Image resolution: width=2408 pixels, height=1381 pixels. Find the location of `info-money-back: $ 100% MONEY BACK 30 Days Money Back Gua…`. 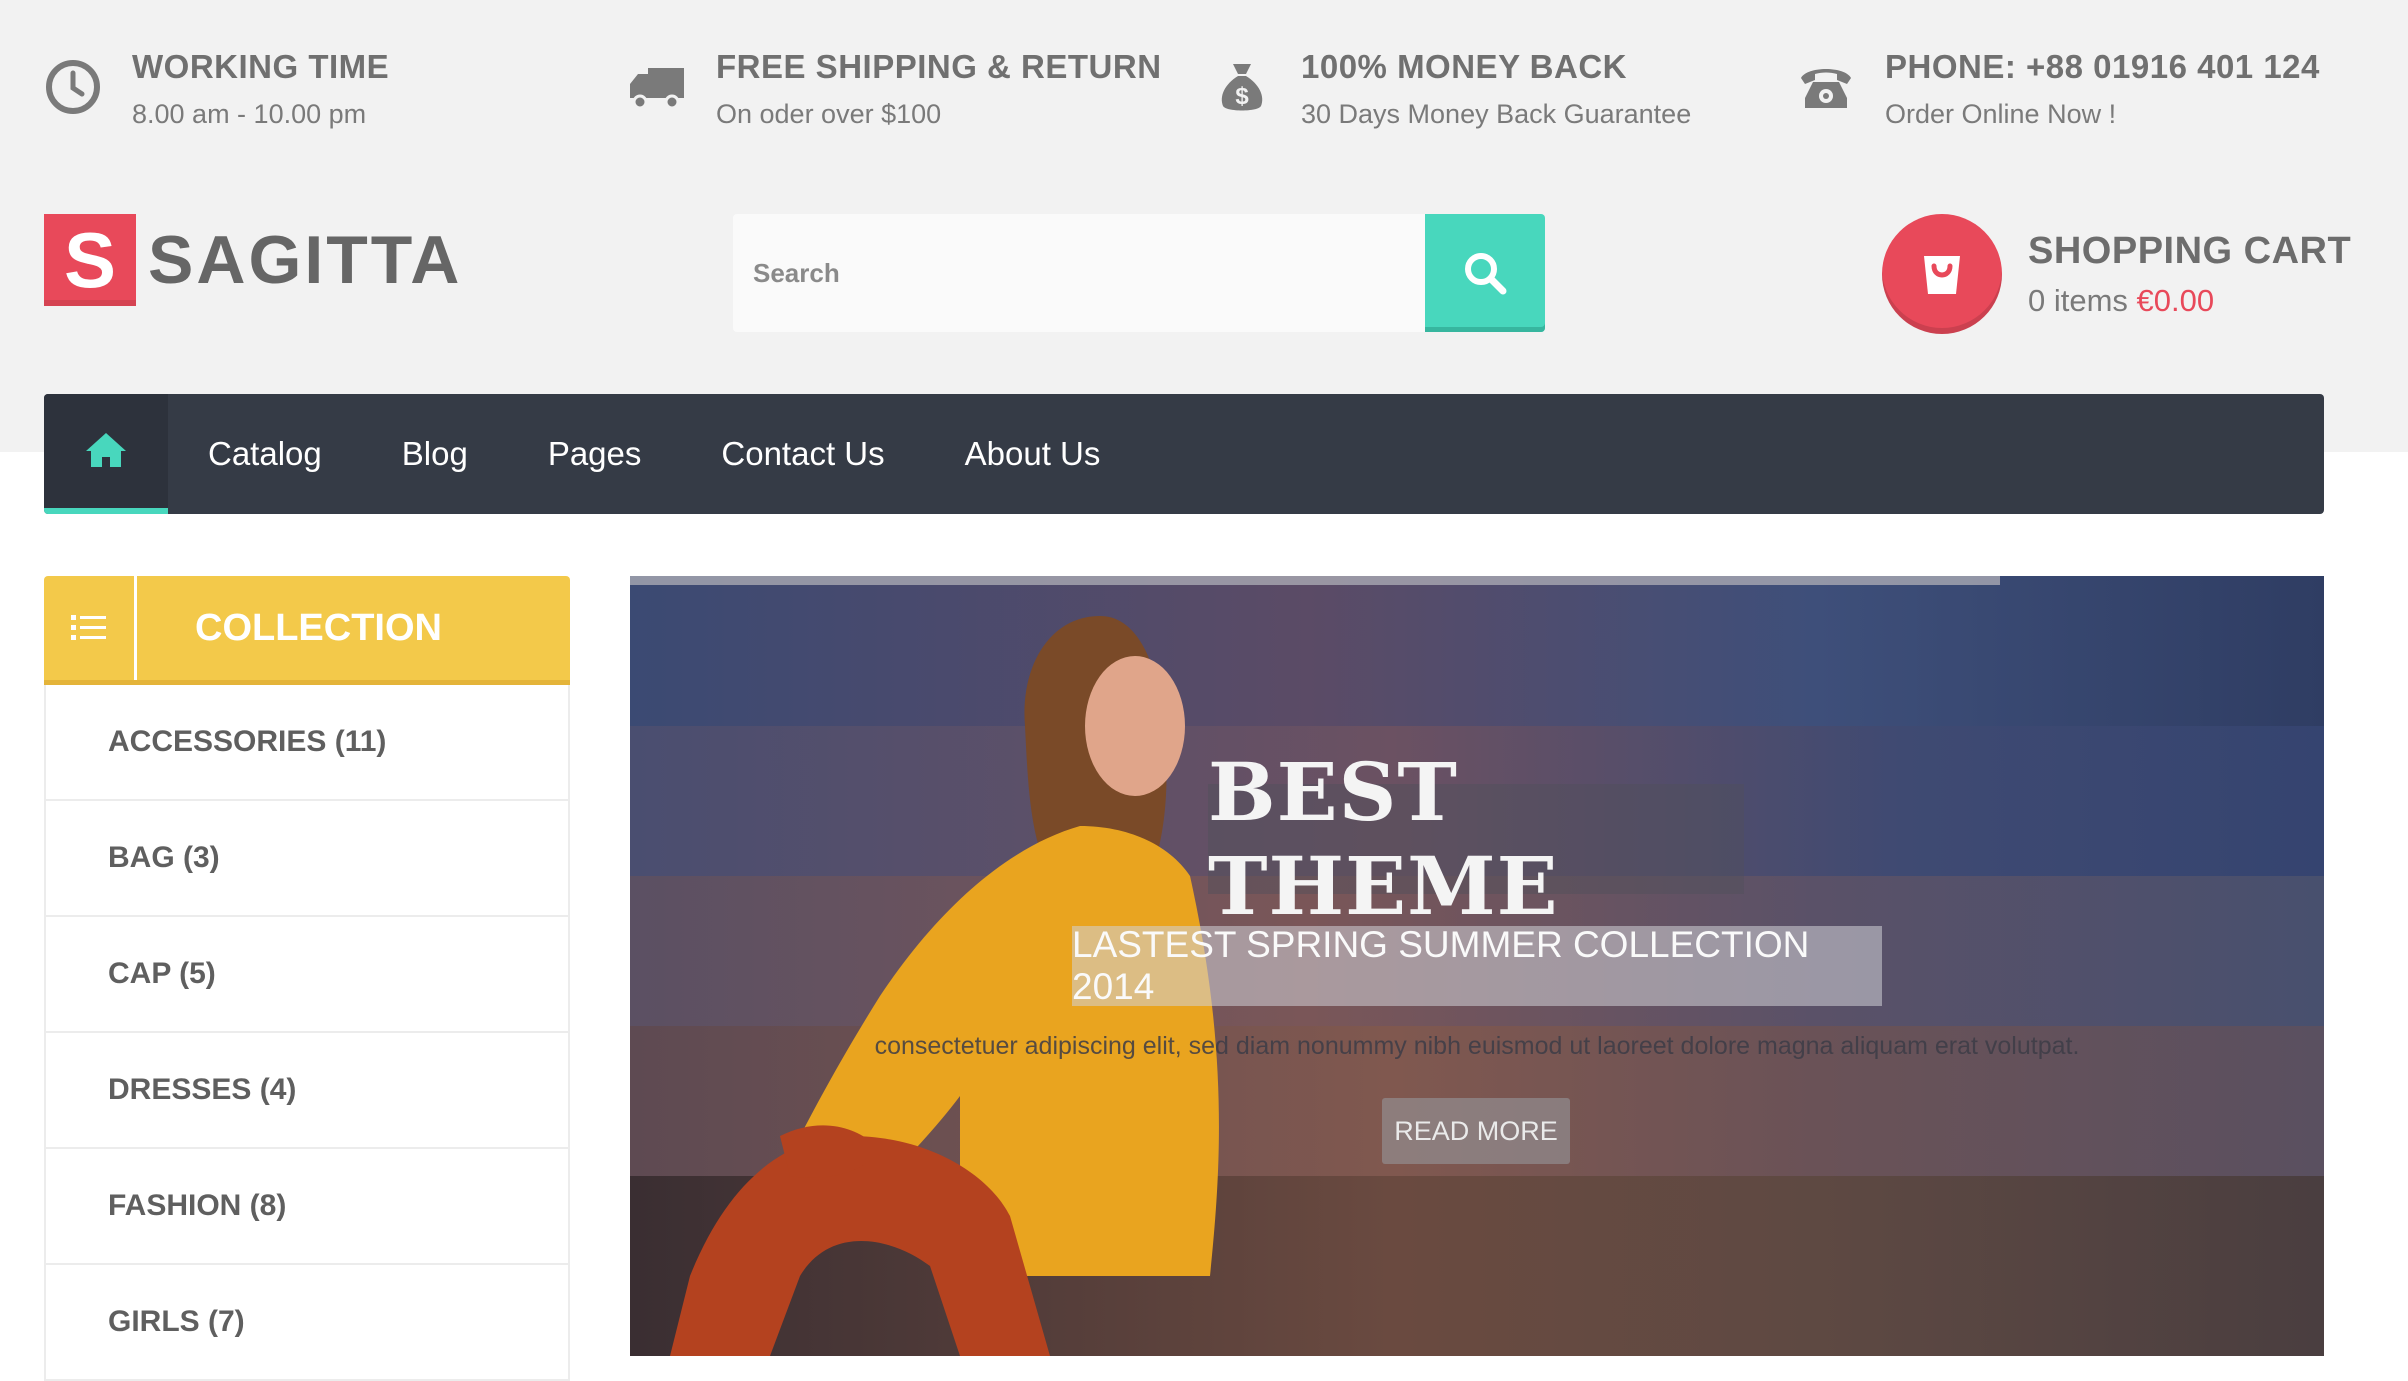

info-money-back: $ 100% MONEY BACK 30 Days Money Back Gua… is located at coordinates (1452, 92).